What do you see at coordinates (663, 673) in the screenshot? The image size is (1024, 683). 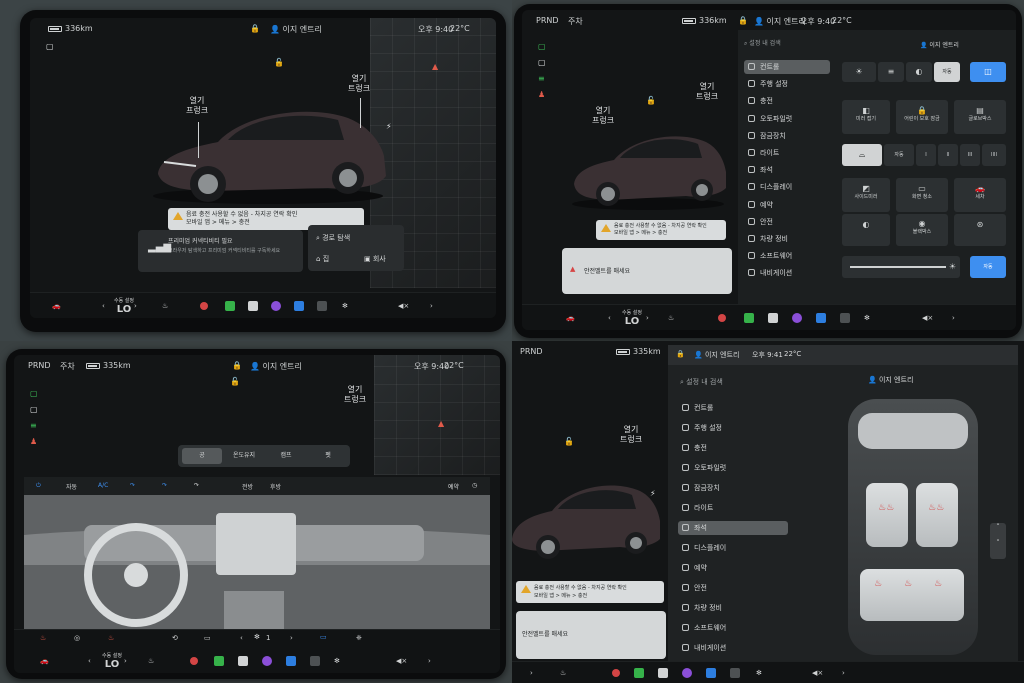 I see `apps-icon` at bounding box center [663, 673].